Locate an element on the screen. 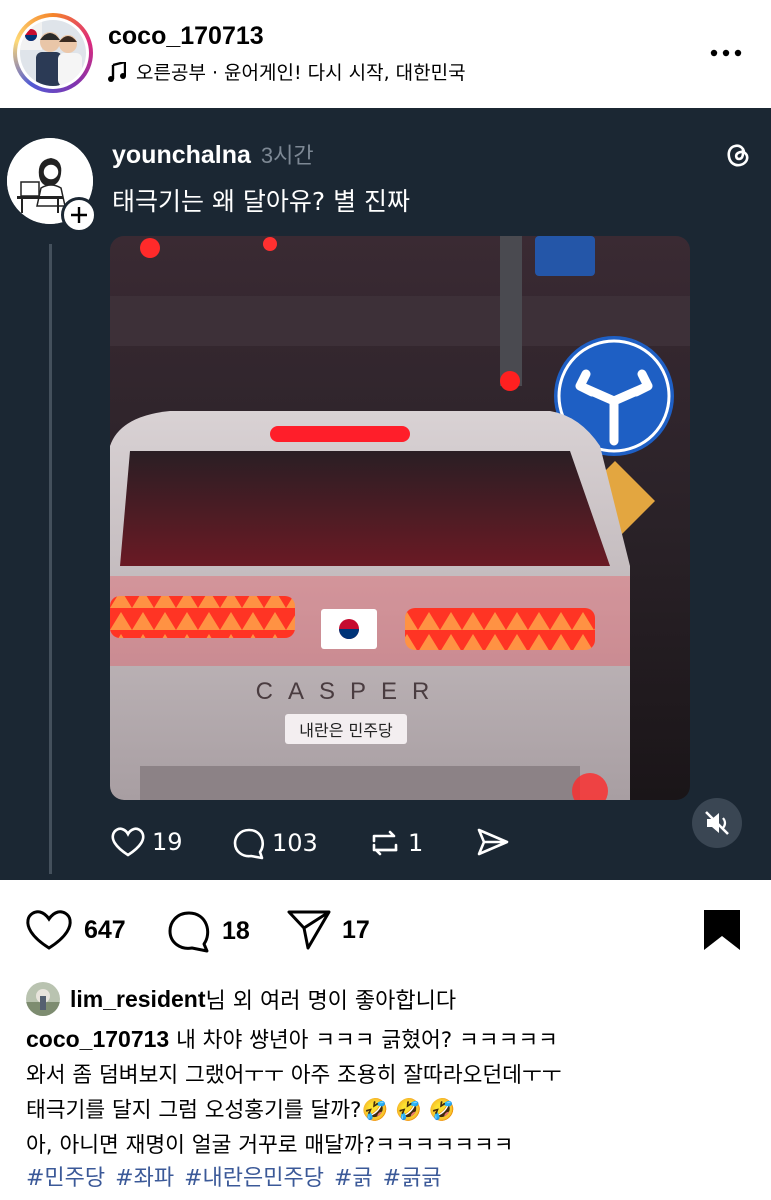 This screenshot has height=1200, width=771. hashtag-link: #좌파 is located at coordinates (144, 1178).